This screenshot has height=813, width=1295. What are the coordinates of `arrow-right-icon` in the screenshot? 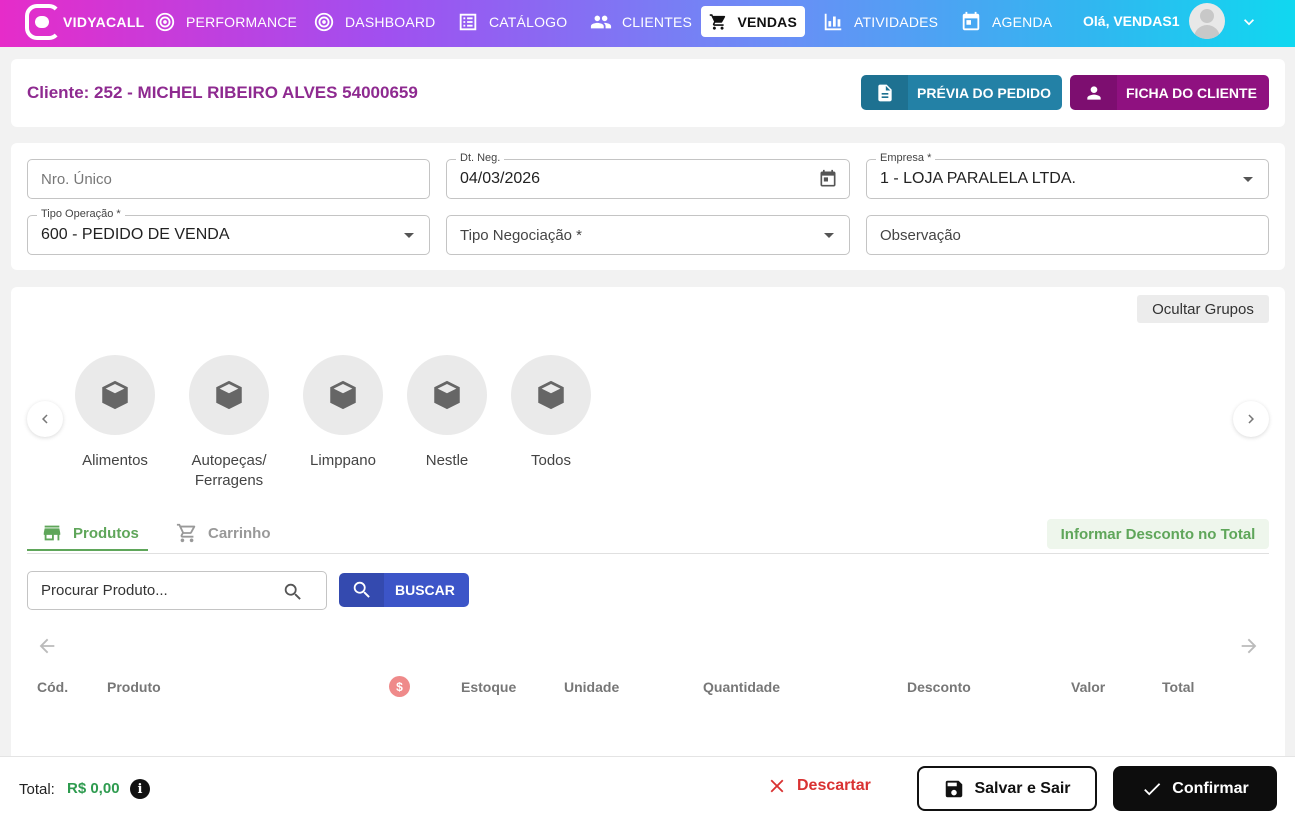 It's located at (1249, 646).